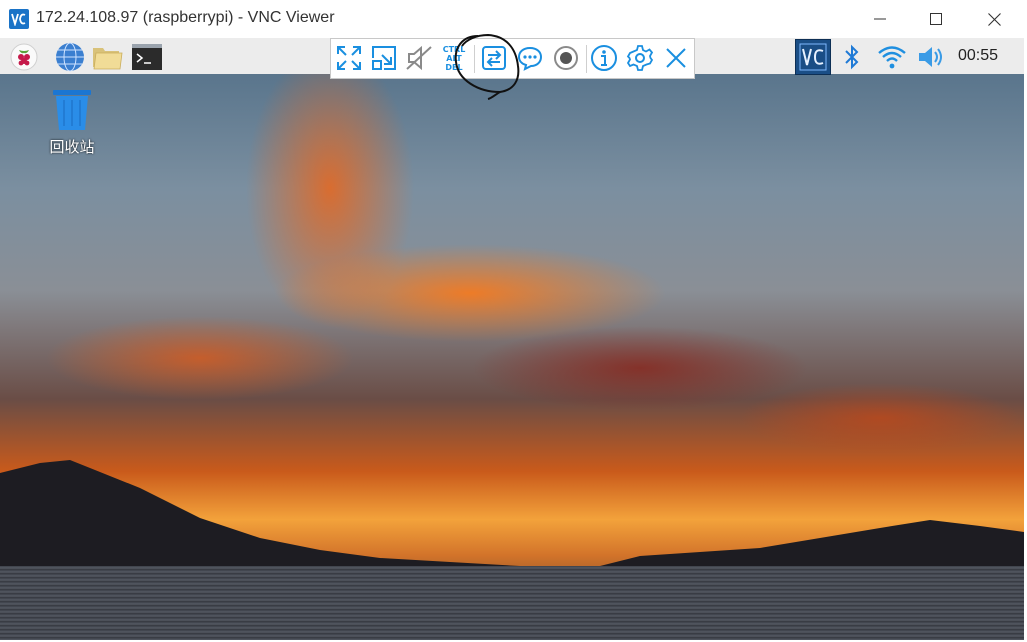 This screenshot has height=642, width=1027. I want to click on fullscreen-button, so click(349, 58).